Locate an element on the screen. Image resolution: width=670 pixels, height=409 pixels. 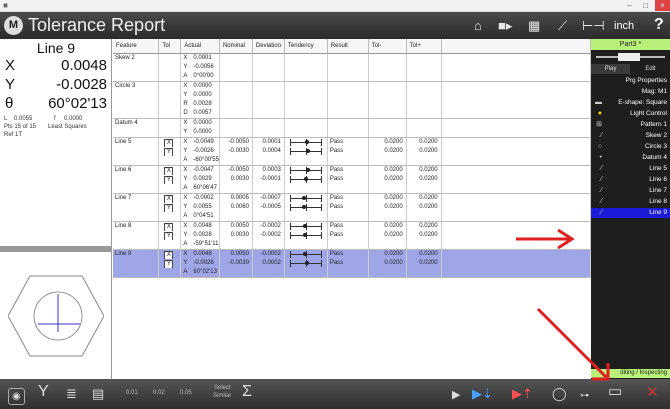
tol-preset-2: 0.02 is located at coordinates (159, 393).